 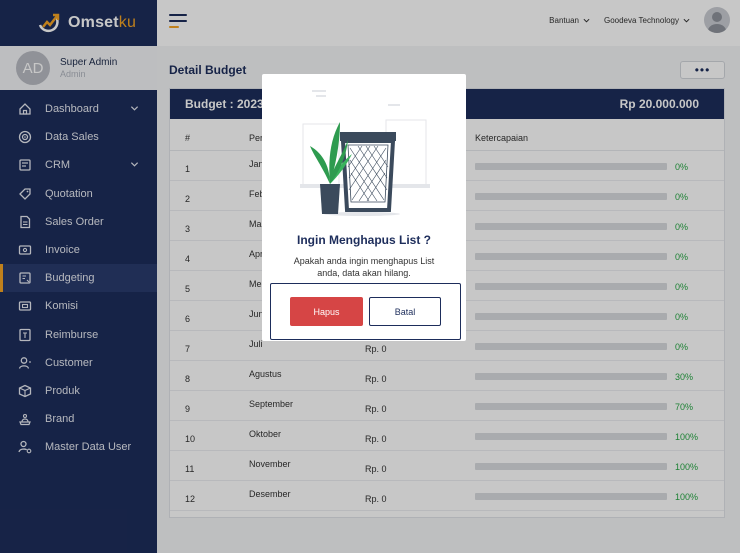 What do you see at coordinates (365, 153) in the screenshot?
I see `trash-bin-illustration` at bounding box center [365, 153].